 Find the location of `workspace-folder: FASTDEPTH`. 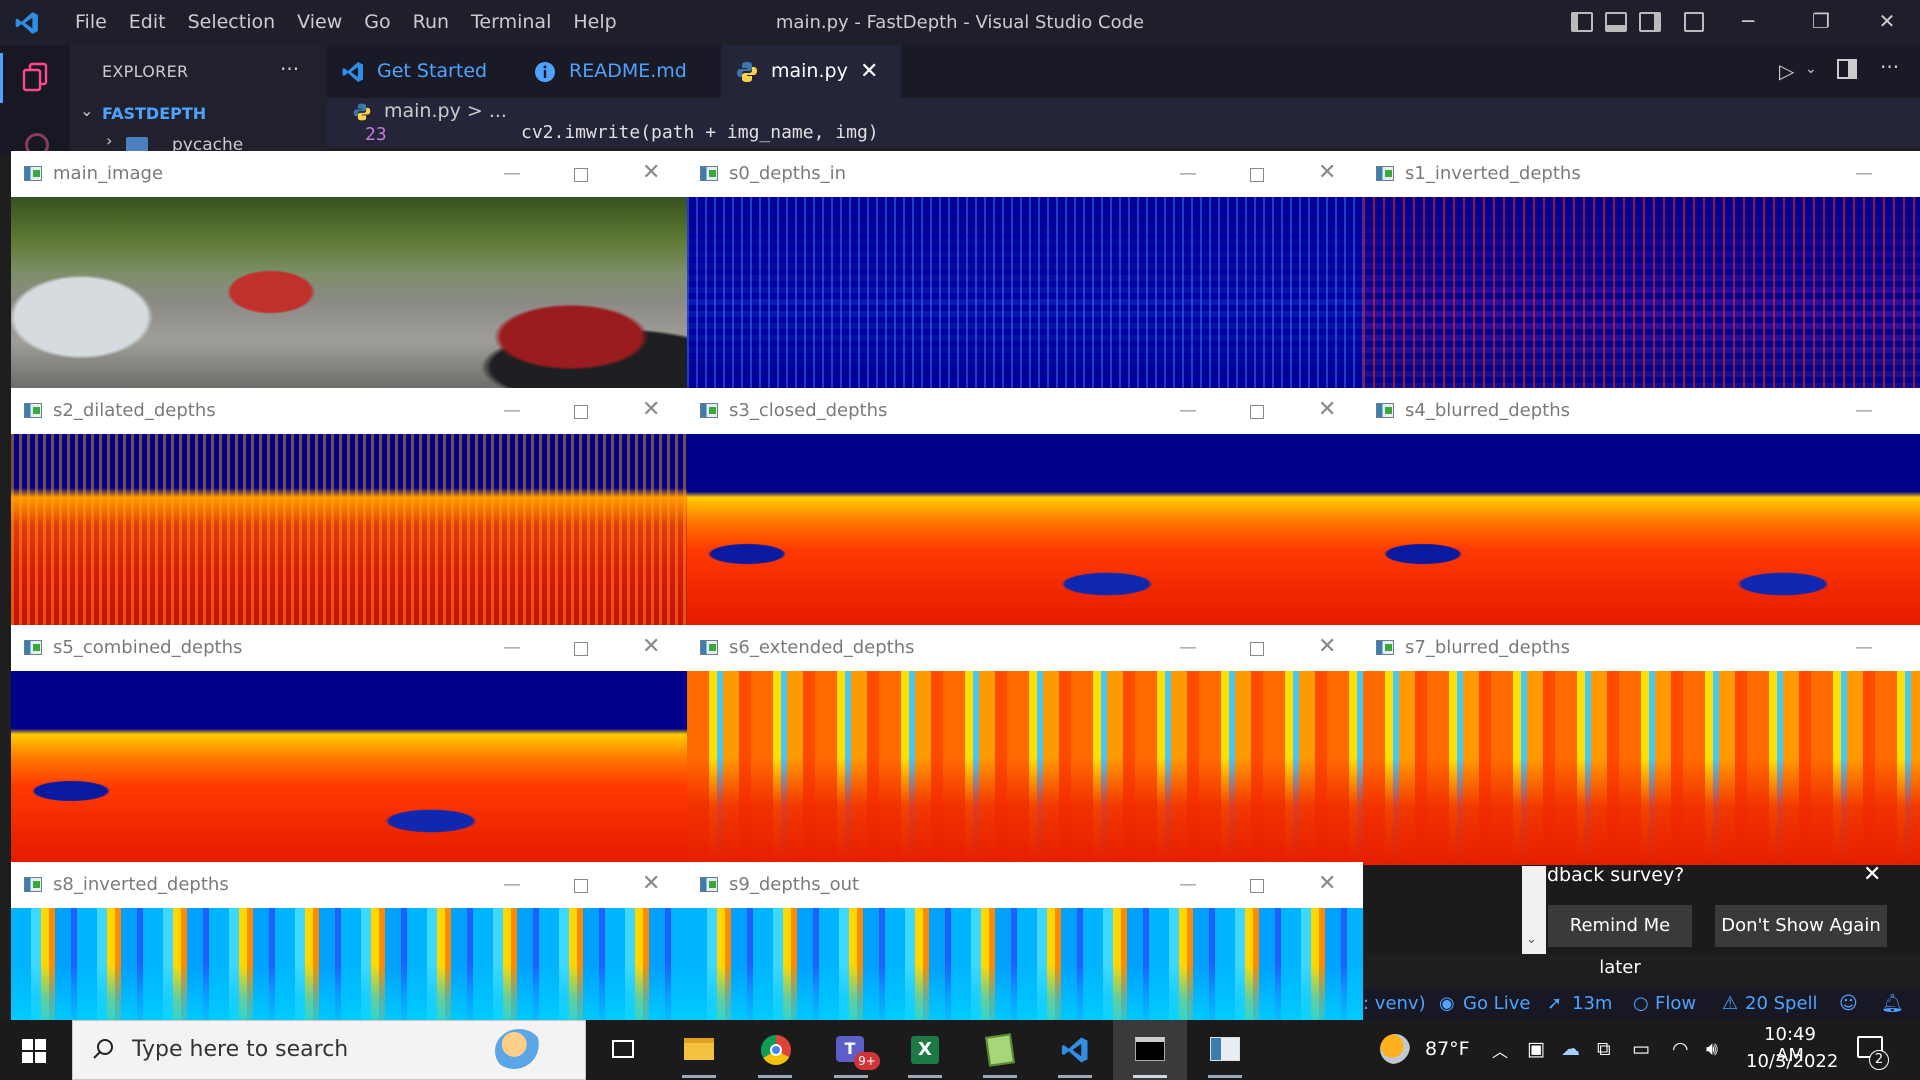

workspace-folder: FASTDEPTH is located at coordinates (154, 113).